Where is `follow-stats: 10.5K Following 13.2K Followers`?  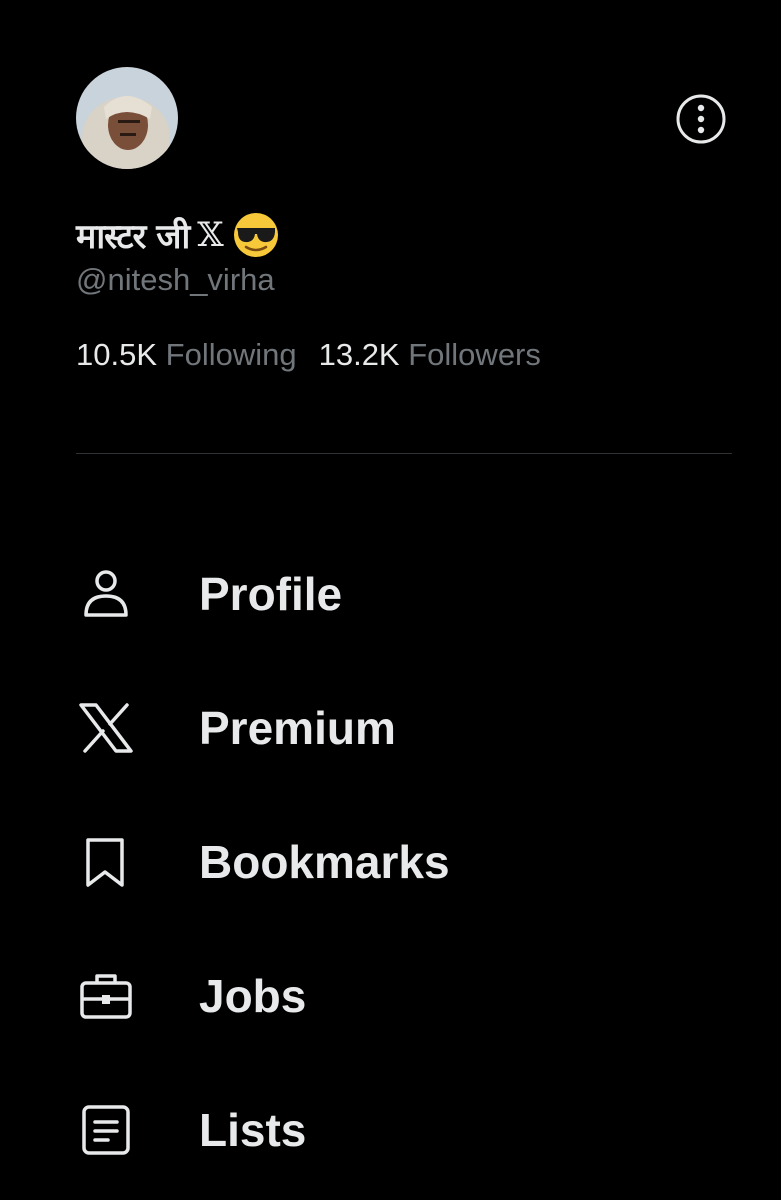 follow-stats: 10.5K Following 13.2K Followers is located at coordinates (308, 355).